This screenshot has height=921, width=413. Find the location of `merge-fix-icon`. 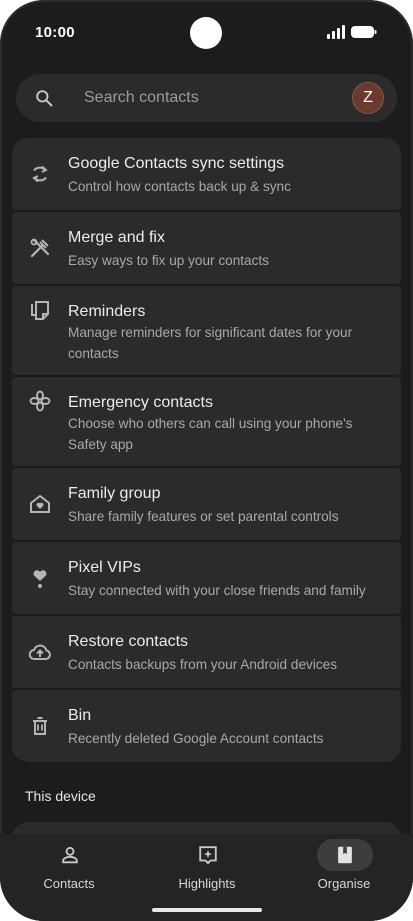

merge-fix-icon is located at coordinates (40, 248).